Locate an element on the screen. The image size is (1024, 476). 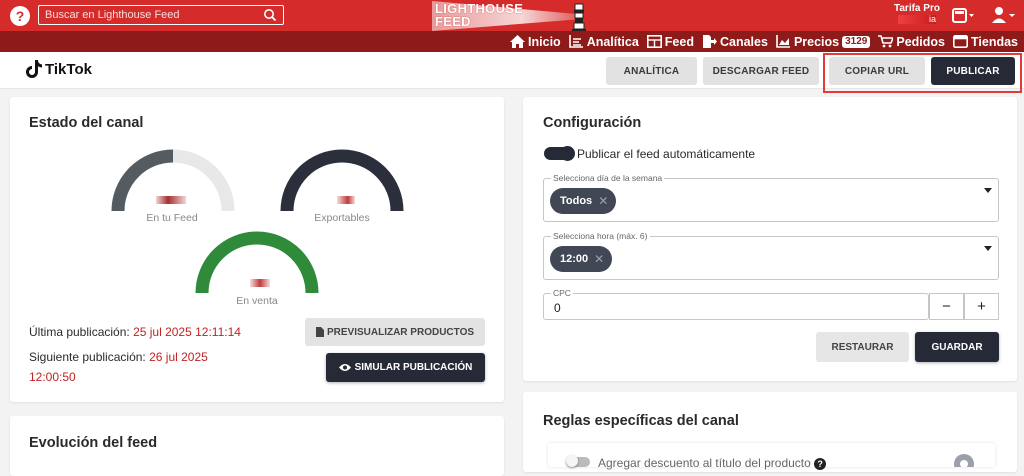
highlight-box is located at coordinates (922, 73).